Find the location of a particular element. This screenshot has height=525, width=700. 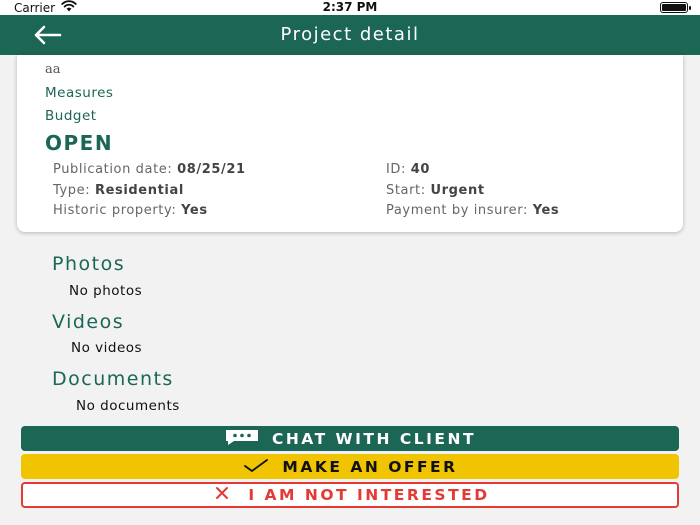

photos-empty-text: No photos is located at coordinates (106, 291).